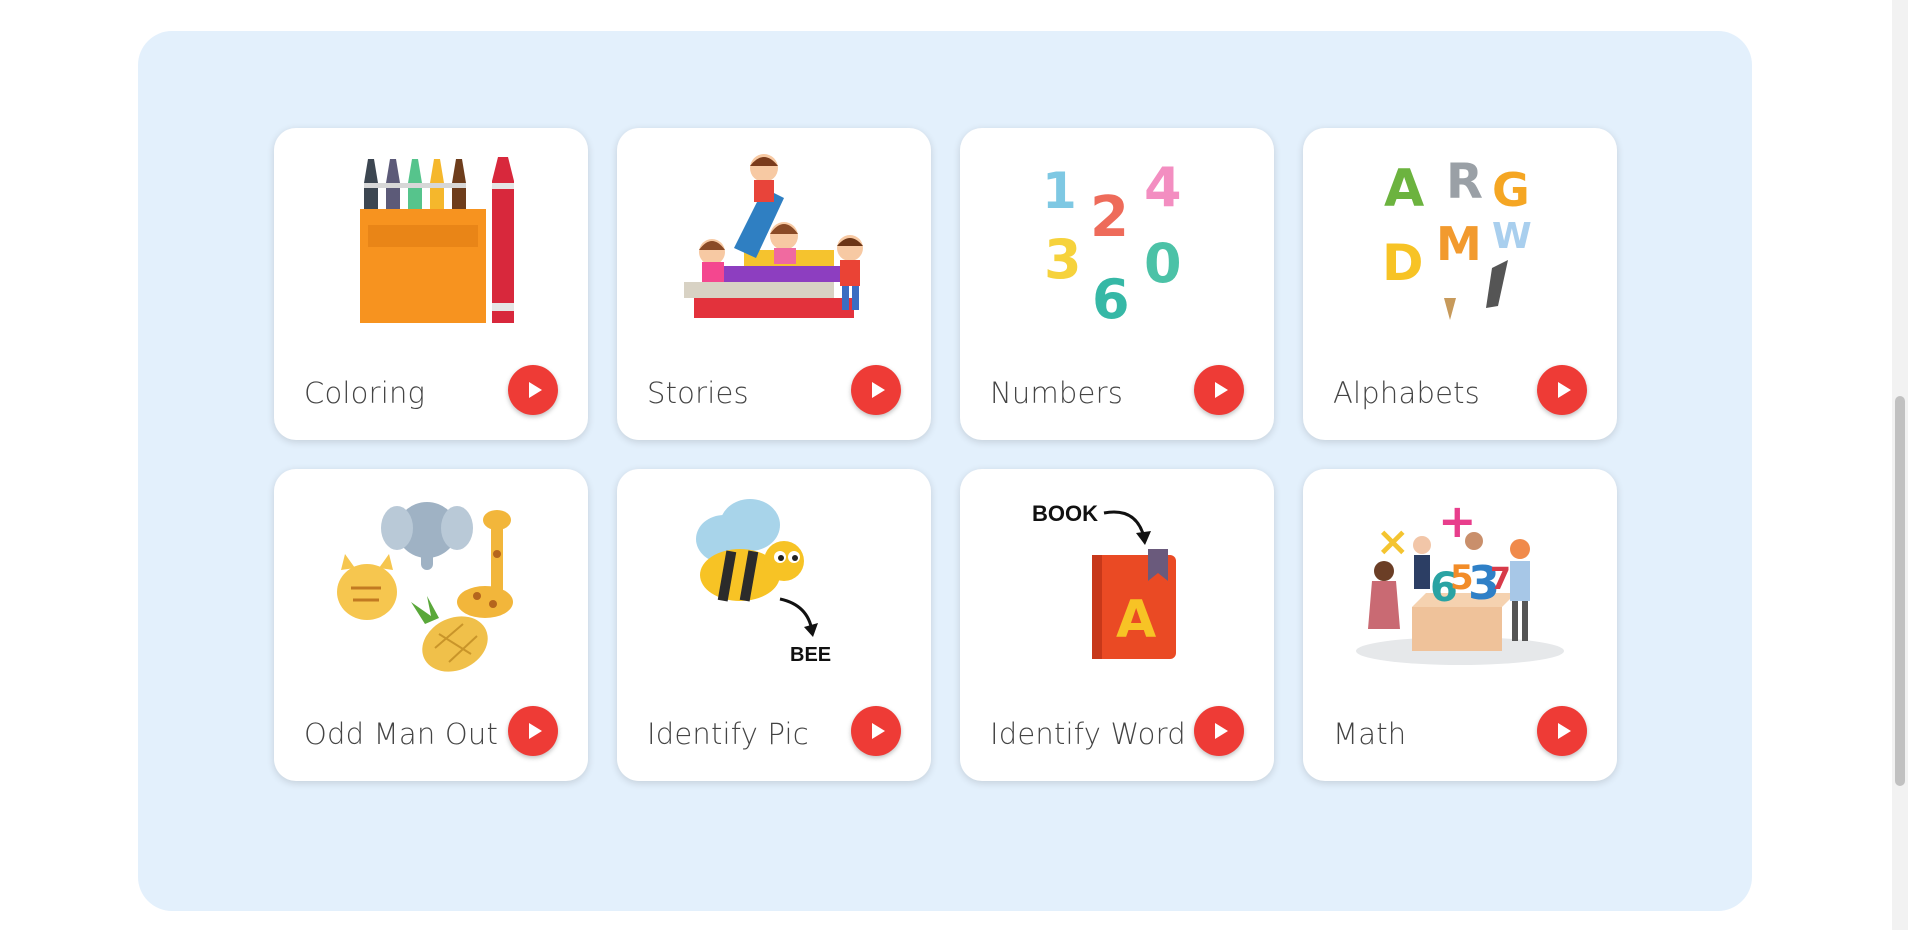  What do you see at coordinates (1403, 263) in the screenshot?
I see `letter-glyph: D` at bounding box center [1403, 263].